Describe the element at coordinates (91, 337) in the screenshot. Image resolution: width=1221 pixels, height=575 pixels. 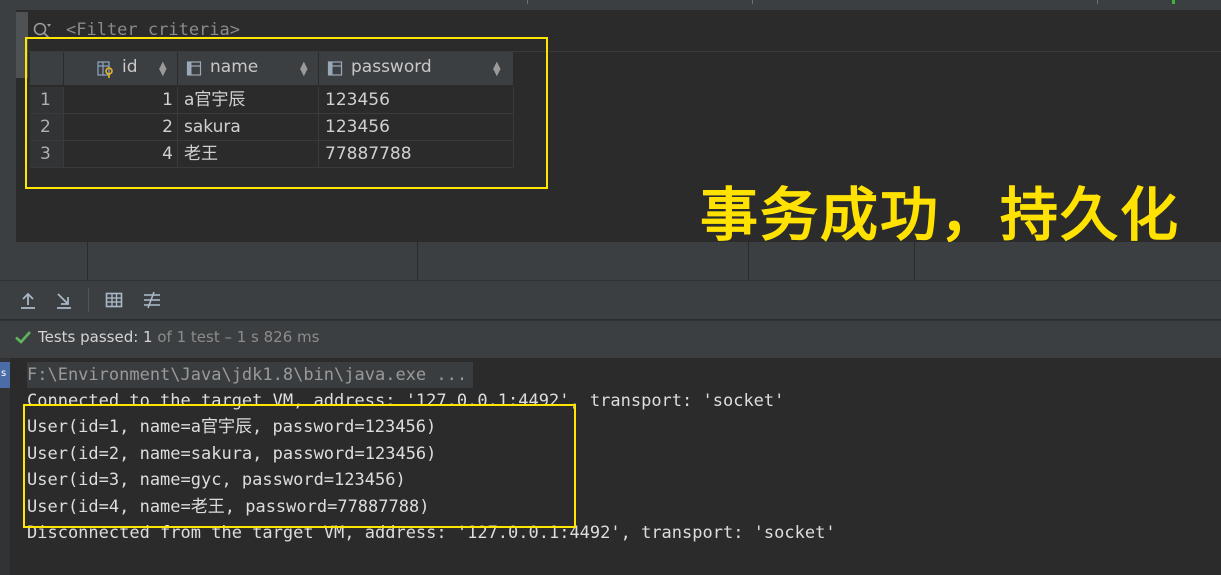
I see `status-label: Tests passed:` at that location.